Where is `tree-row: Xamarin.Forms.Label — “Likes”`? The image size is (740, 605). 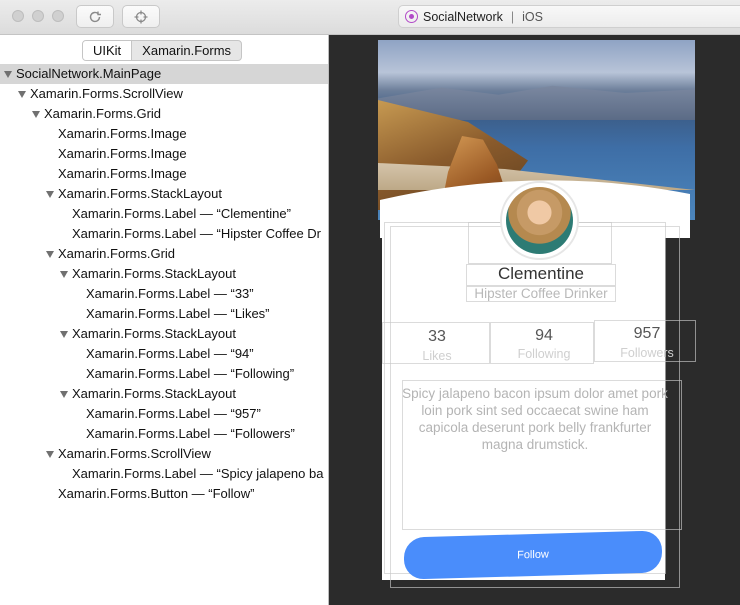
tree-row: Xamarin.Forms.Label — “Likes” is located at coordinates (164, 314).